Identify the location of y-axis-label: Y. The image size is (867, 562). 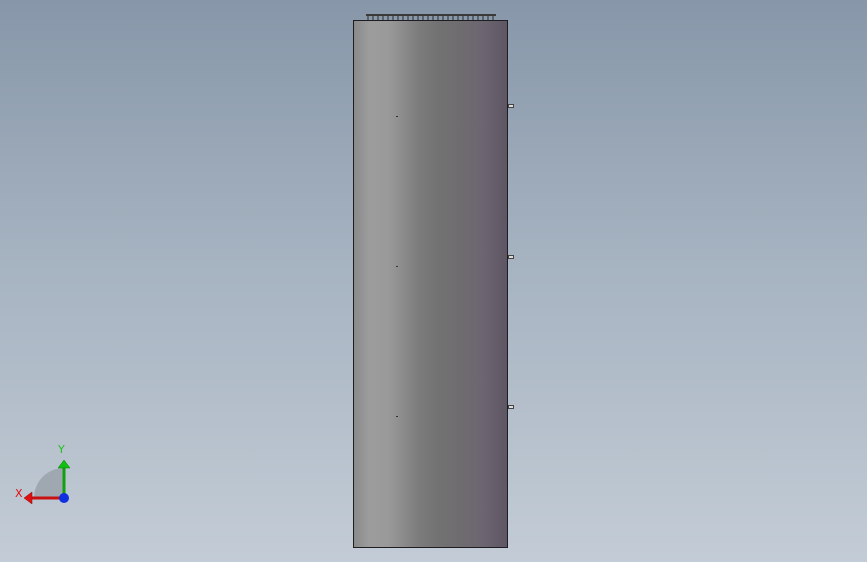
(61, 449).